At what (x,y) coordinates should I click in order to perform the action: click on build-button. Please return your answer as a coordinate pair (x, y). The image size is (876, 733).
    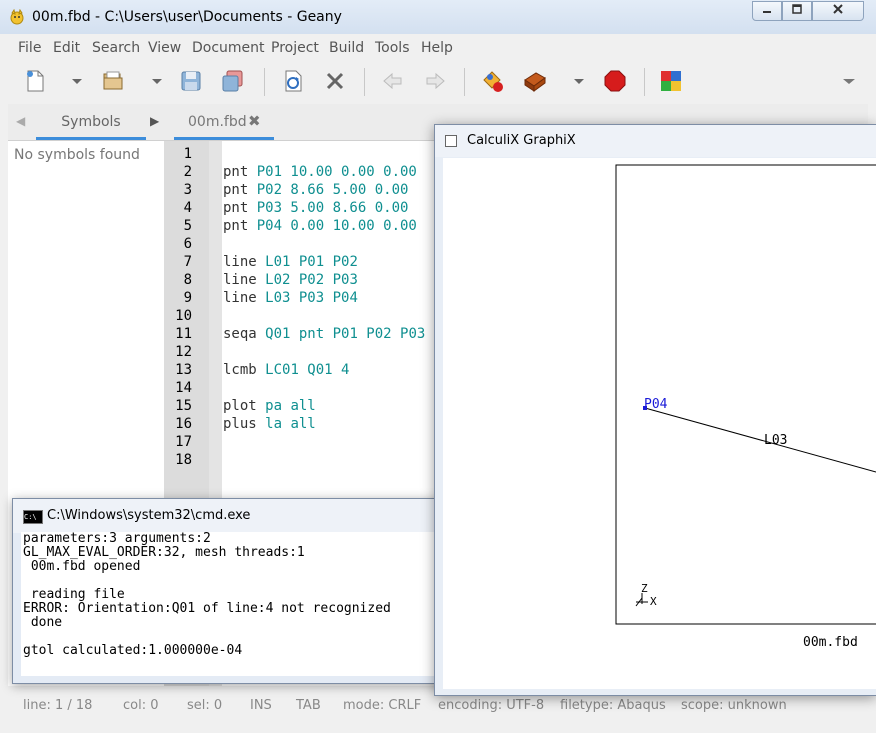
    Looking at the image, I should click on (535, 81).